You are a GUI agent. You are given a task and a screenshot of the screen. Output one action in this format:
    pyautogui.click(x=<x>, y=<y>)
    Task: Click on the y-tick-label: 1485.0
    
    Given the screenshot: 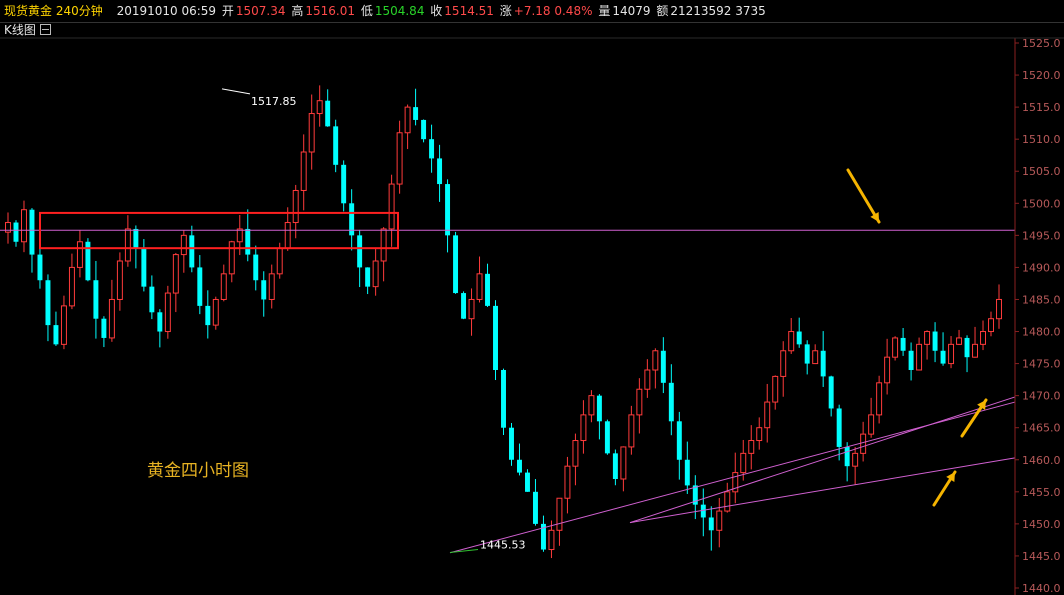 What is the action you would take?
    pyautogui.click(x=1041, y=299)
    